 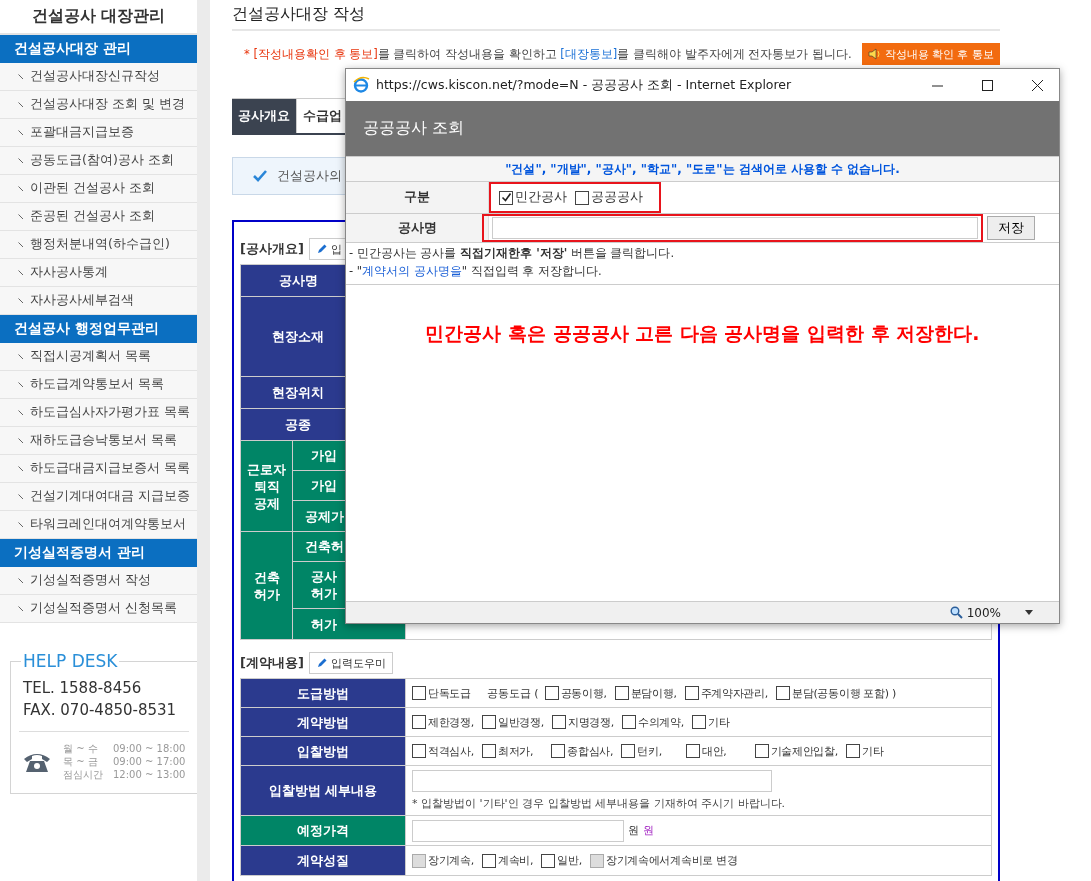 I want to click on sidebar-item: 자사공사세부검색, so click(x=98, y=301).